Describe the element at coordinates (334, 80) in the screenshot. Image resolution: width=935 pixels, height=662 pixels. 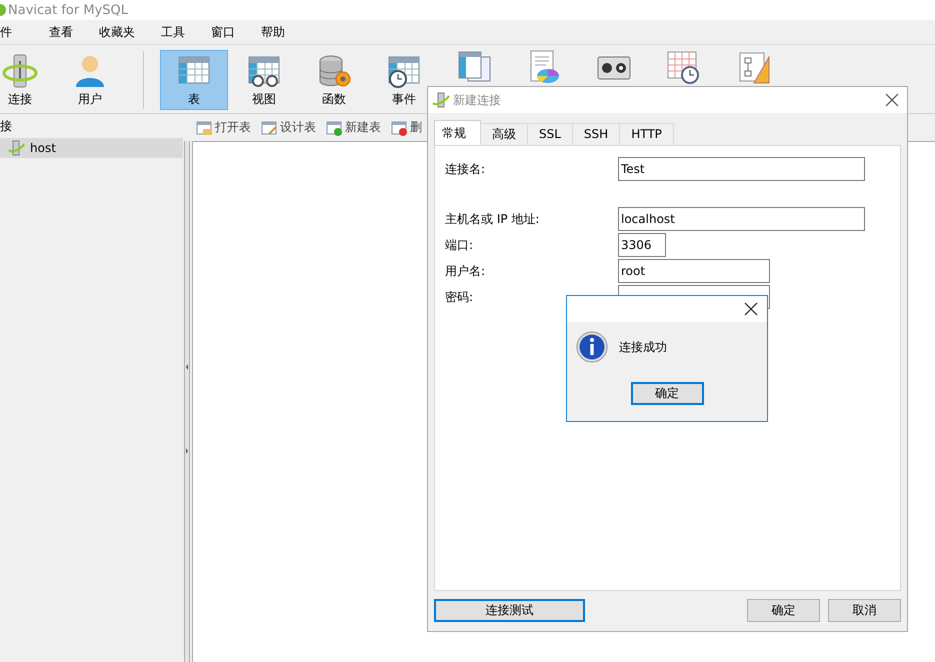
I see `toolbar-button: 函数` at that location.